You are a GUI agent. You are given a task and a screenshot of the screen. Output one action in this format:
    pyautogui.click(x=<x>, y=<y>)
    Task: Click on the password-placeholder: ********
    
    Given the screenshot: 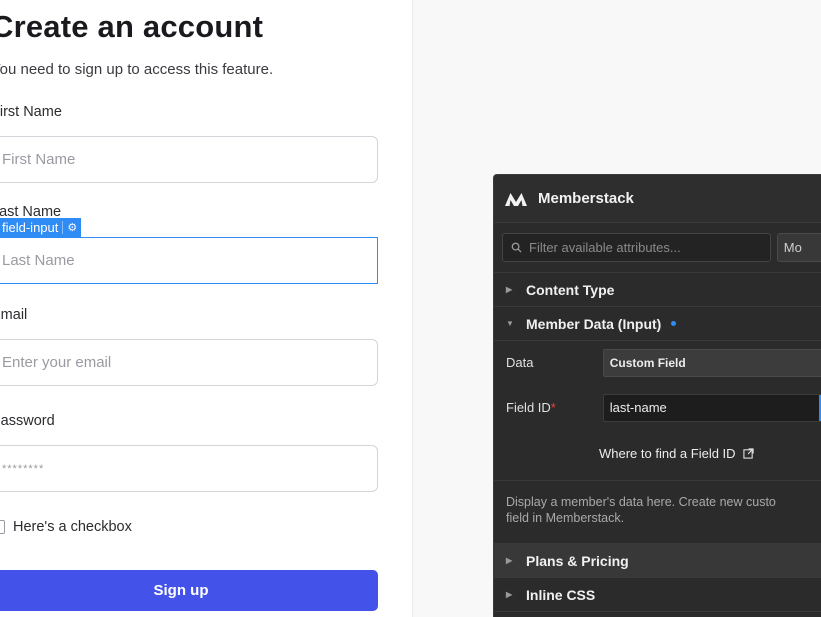 What is the action you would take?
    pyautogui.click(x=23, y=468)
    